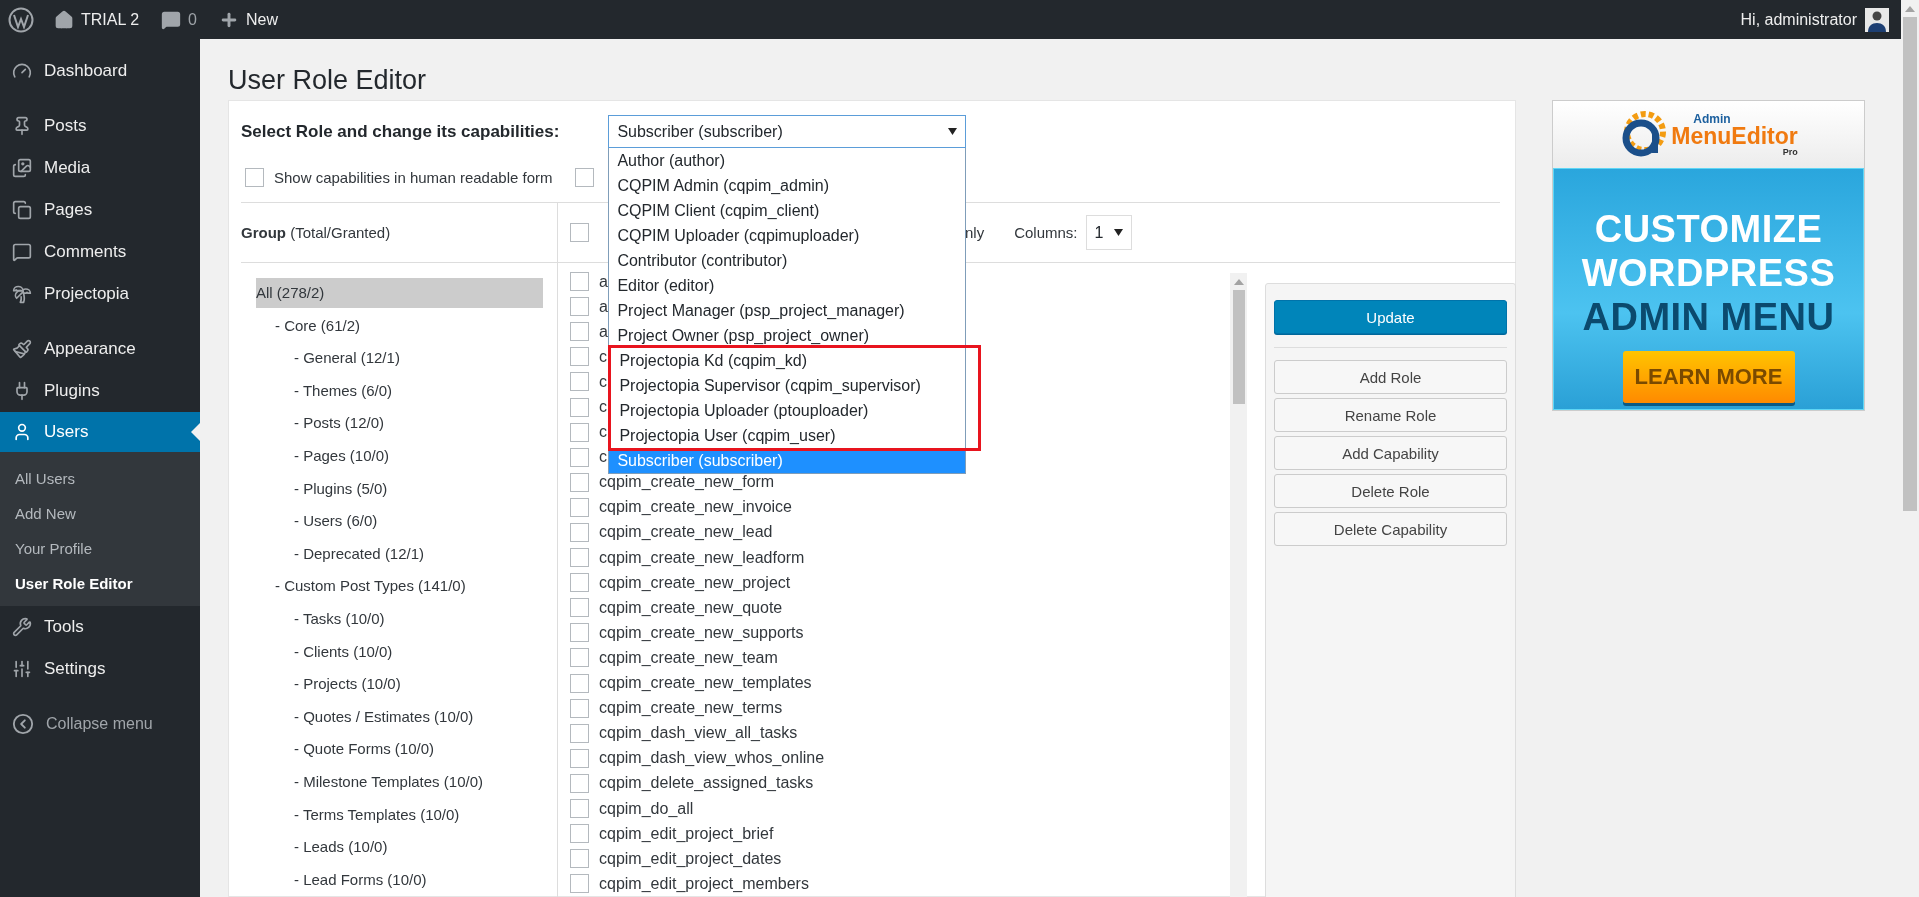 The width and height of the screenshot is (1919, 897). What do you see at coordinates (425, 718) in the screenshot?
I see `group-tree-item: - Quotes / Estimates (10/0)` at bounding box center [425, 718].